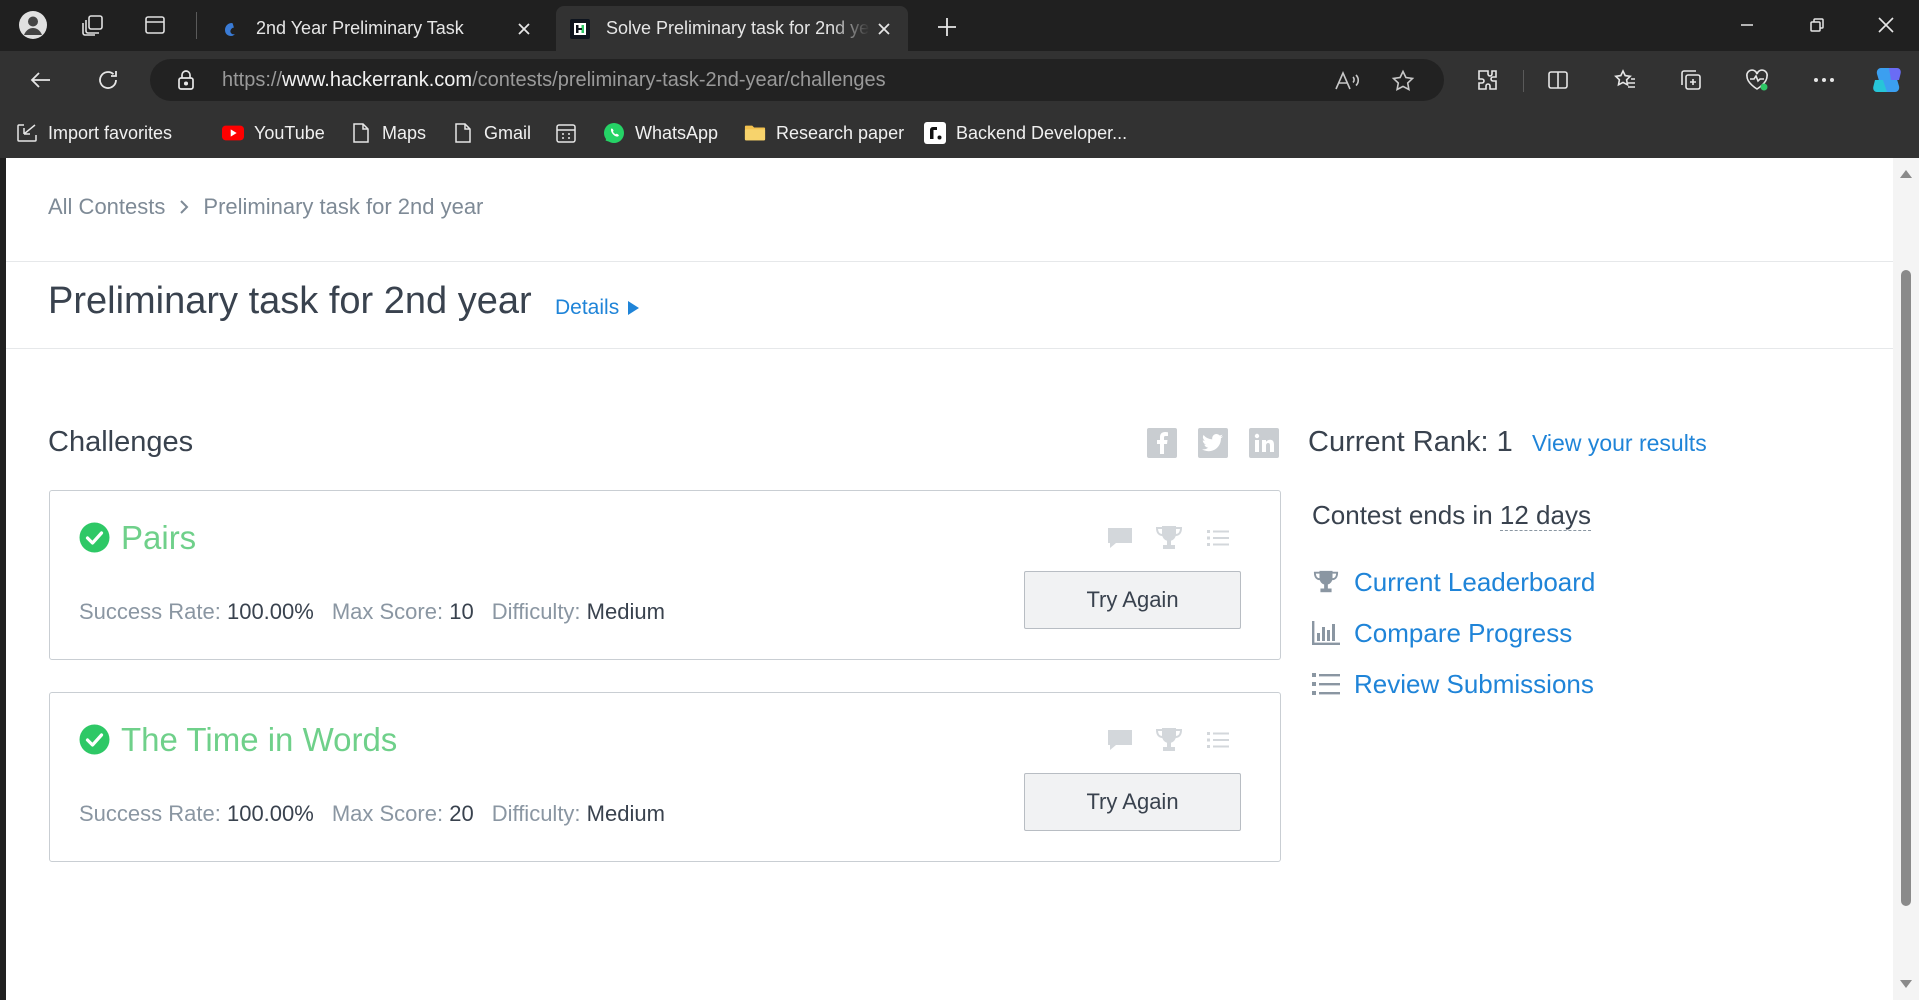  What do you see at coordinates (1402, 515) in the screenshot?
I see `contest-ends-prefix: Contest ends in` at bounding box center [1402, 515].